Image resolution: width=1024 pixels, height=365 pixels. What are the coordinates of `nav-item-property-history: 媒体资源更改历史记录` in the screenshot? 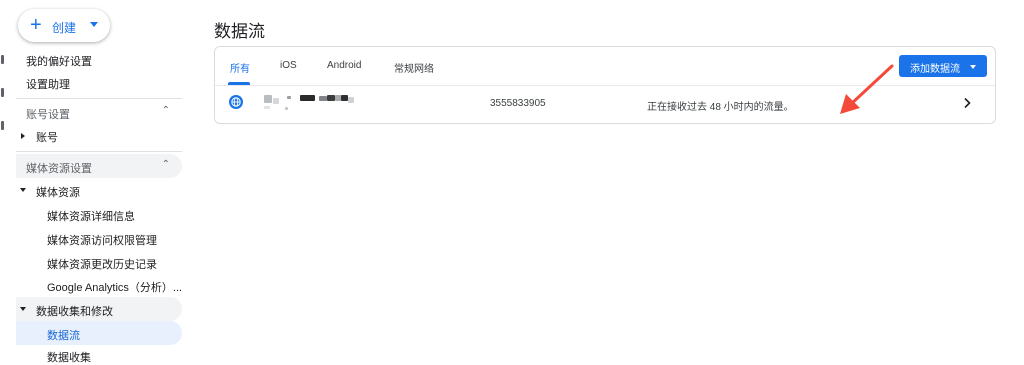 It's located at (102, 264).